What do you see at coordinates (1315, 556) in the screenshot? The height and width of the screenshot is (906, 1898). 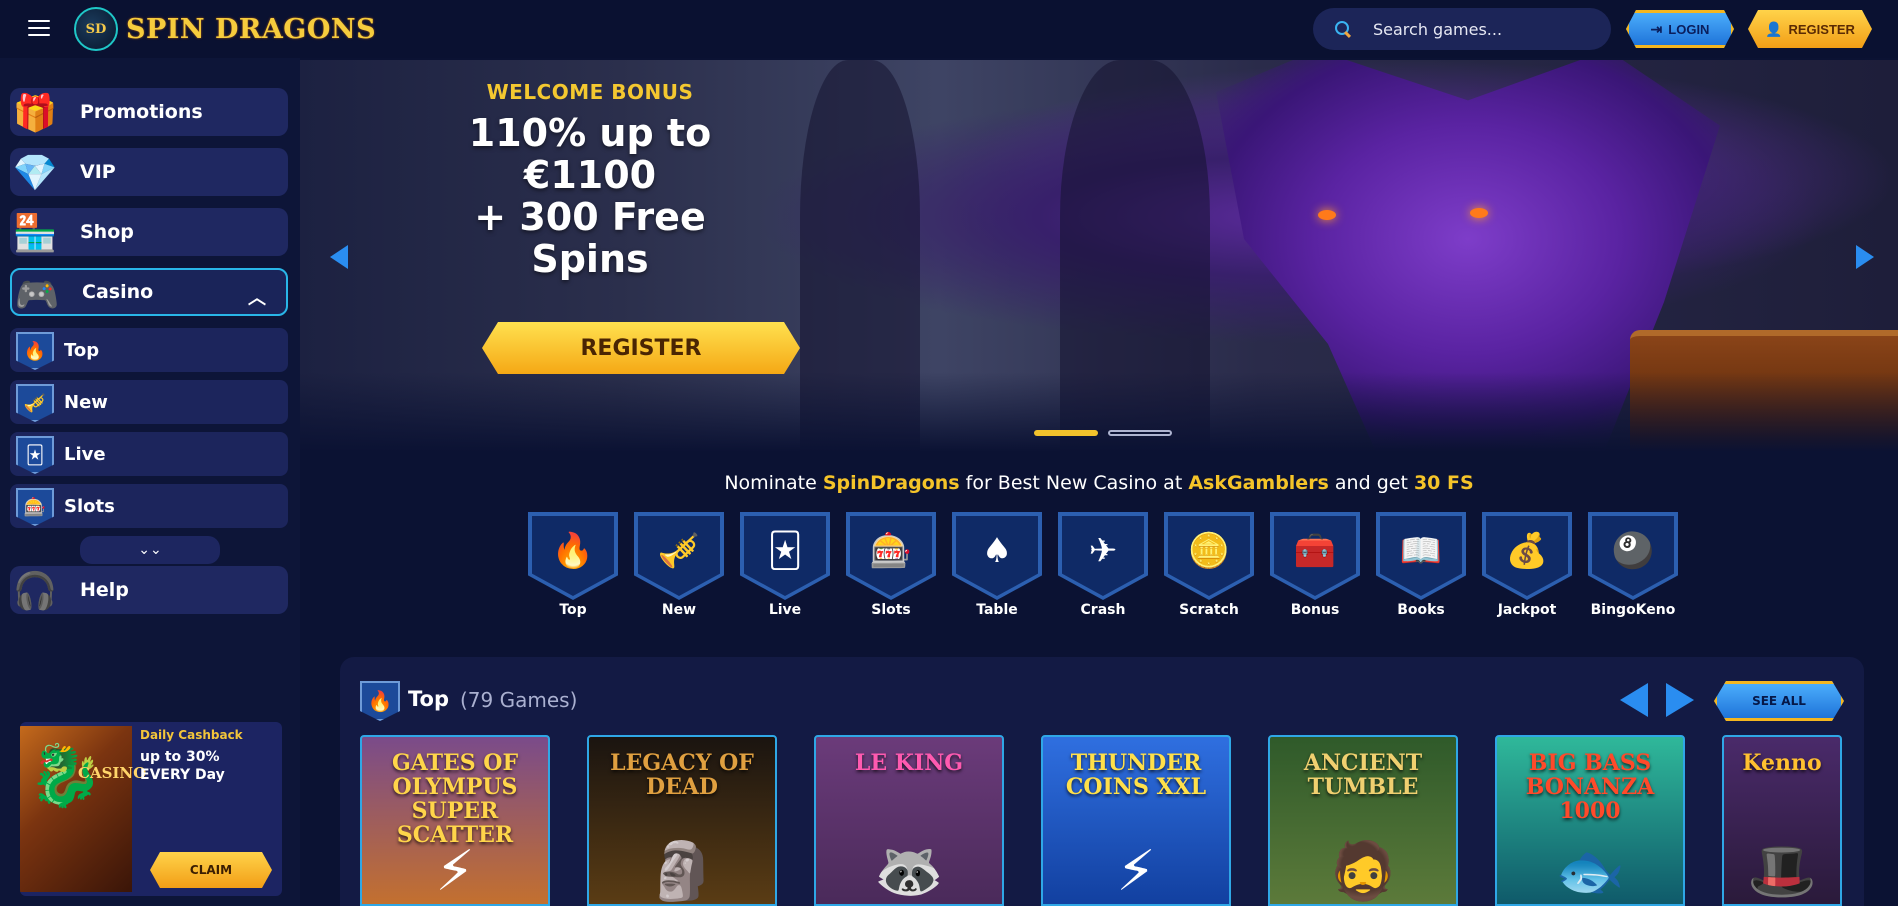 I see `category-icon: 🧰` at bounding box center [1315, 556].